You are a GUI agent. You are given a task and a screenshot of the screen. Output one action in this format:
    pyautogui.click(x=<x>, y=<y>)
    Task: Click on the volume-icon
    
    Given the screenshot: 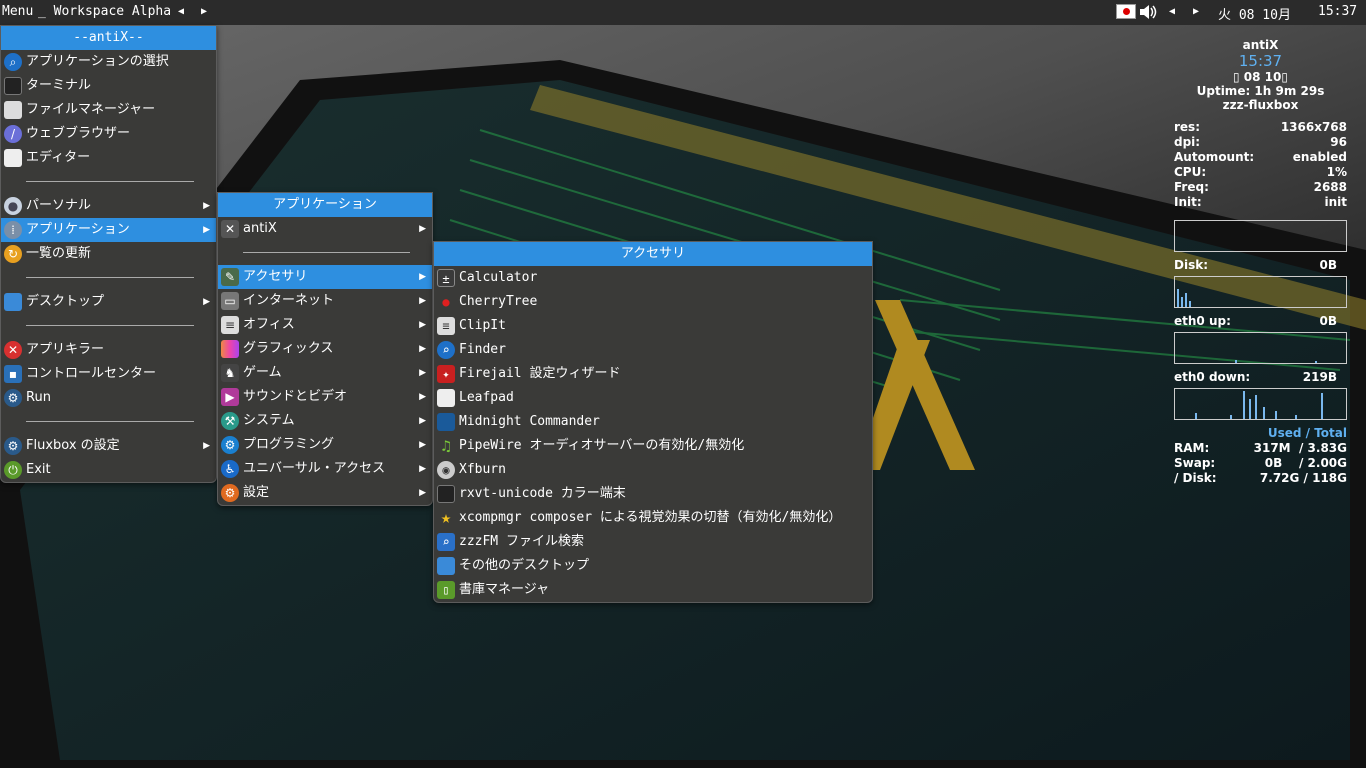 What is the action you would take?
    pyautogui.click(x=1148, y=14)
    